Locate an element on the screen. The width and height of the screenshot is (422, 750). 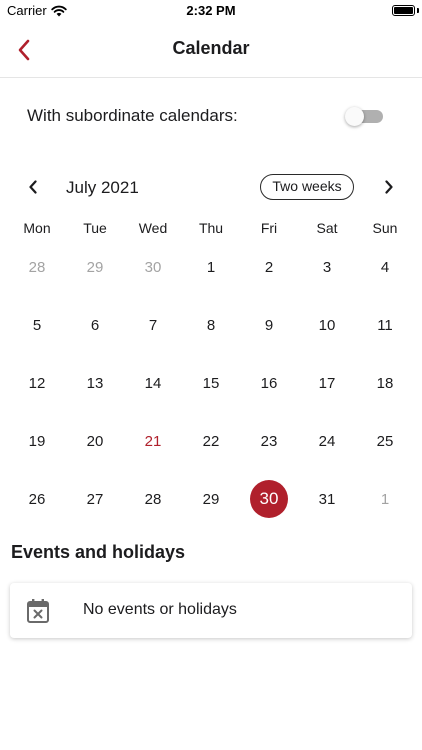
week-row: 28 29 30 1 2 3 4 is located at coordinates (211, 267).